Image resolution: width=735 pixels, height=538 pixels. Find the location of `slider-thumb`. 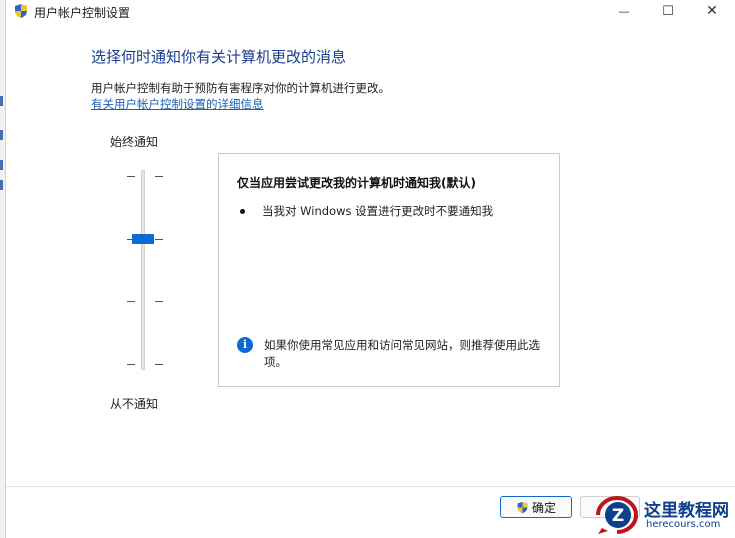

slider-thumb is located at coordinates (143, 239).